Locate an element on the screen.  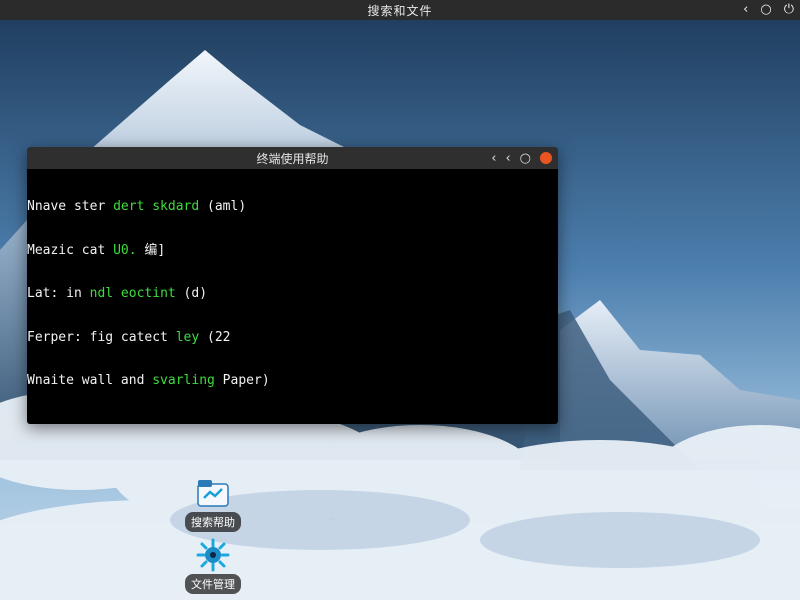
line-highlight: dert skdard is located at coordinates (156, 206).